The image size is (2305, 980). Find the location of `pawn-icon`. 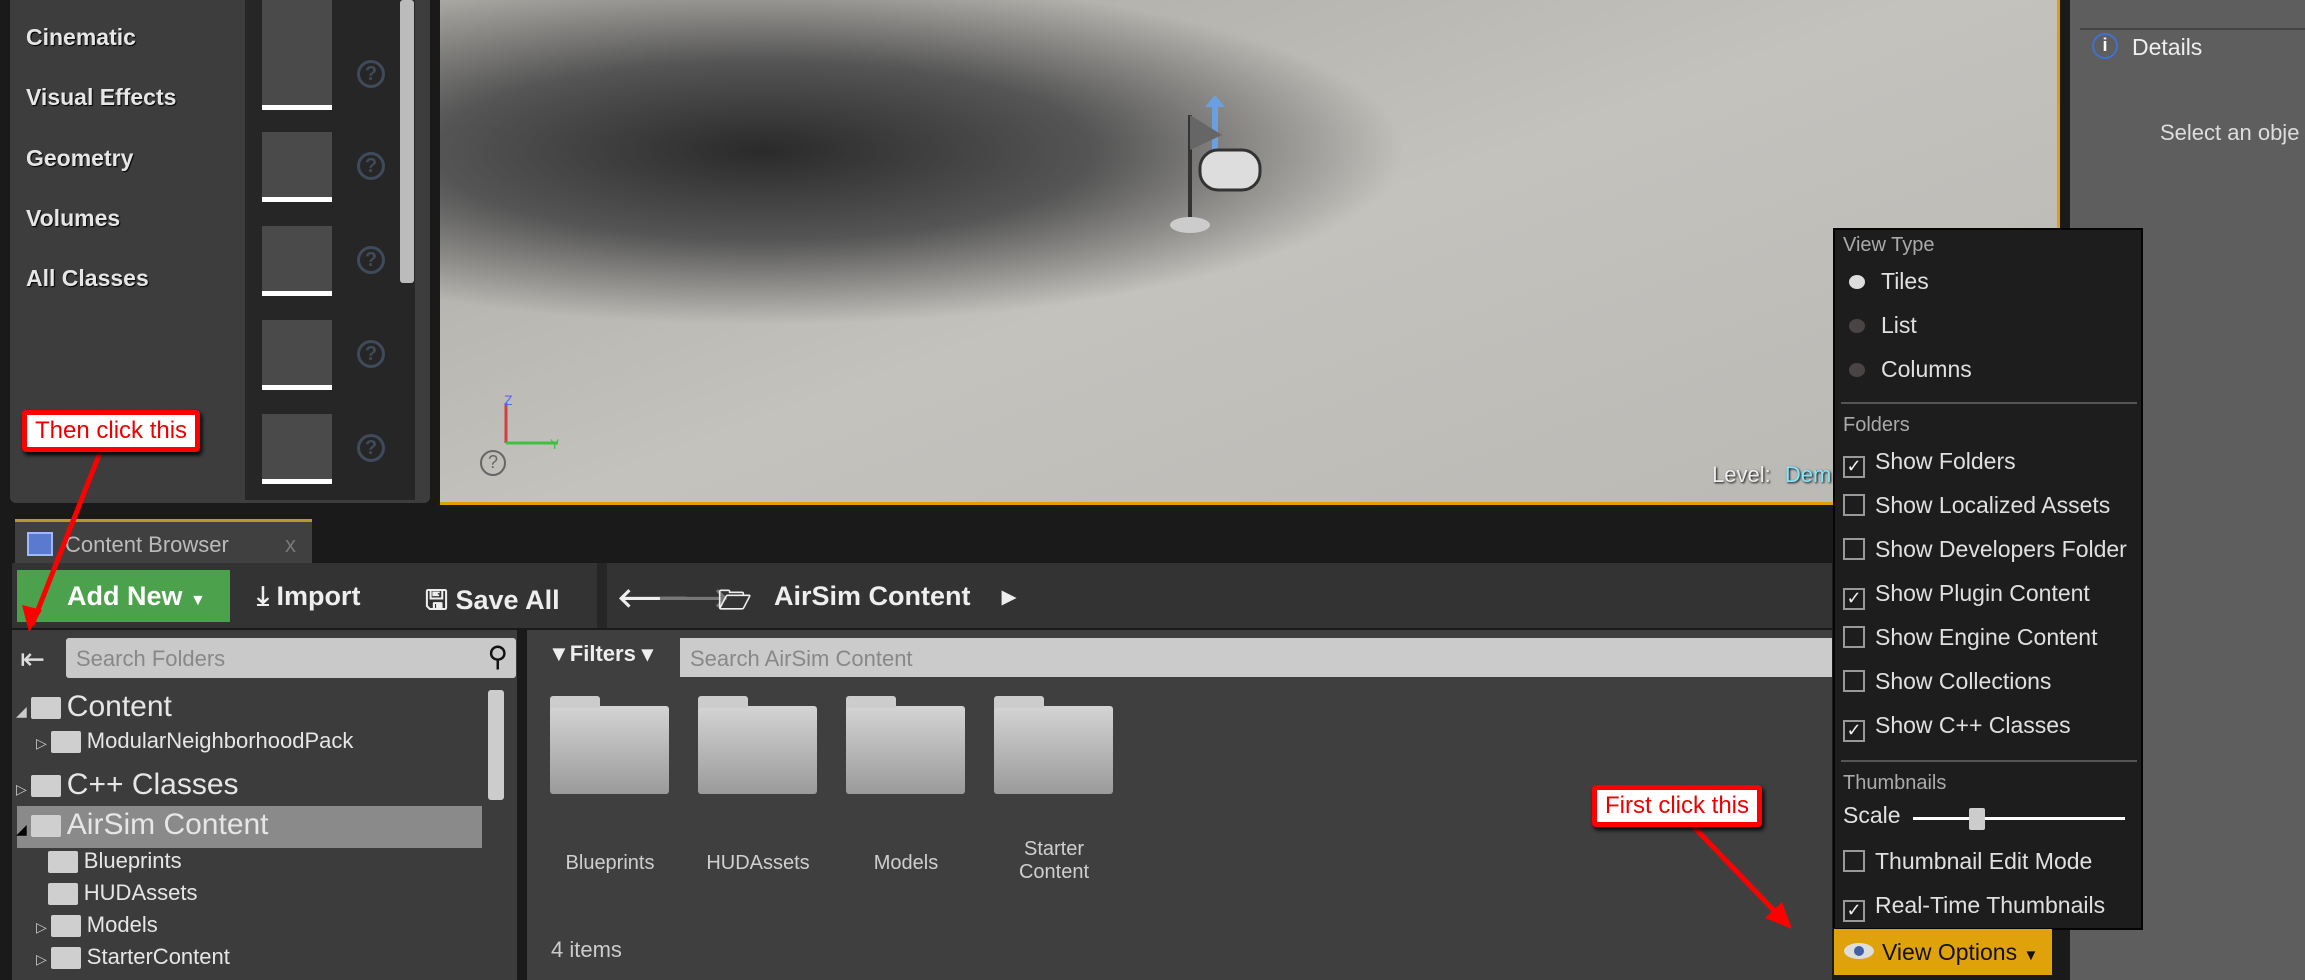

pawn-icon is located at coordinates (297, 75).